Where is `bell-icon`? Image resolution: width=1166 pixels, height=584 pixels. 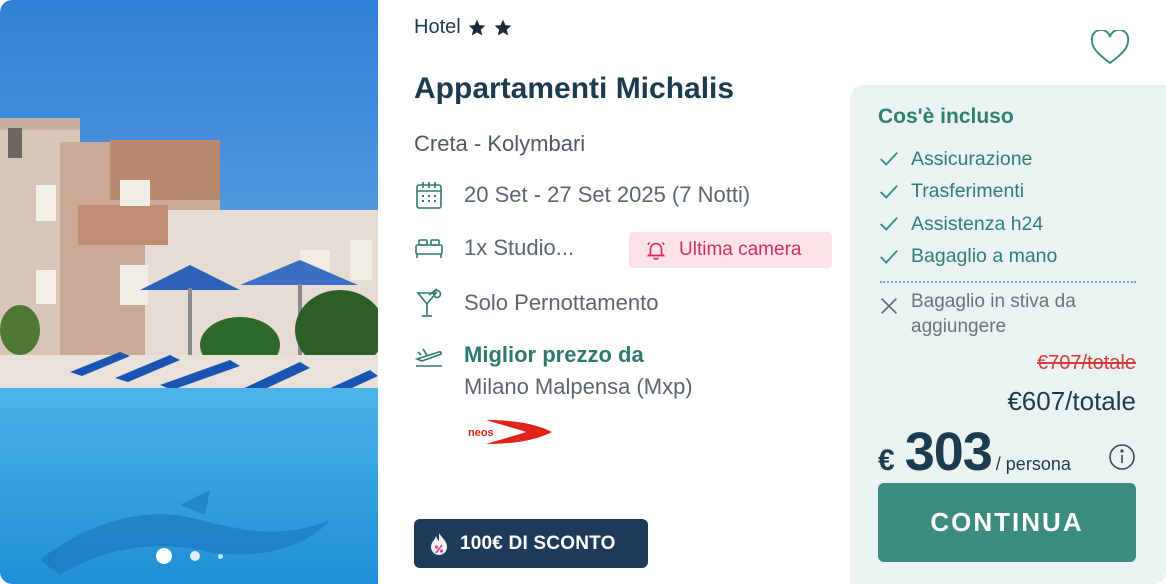 bell-icon is located at coordinates (656, 251).